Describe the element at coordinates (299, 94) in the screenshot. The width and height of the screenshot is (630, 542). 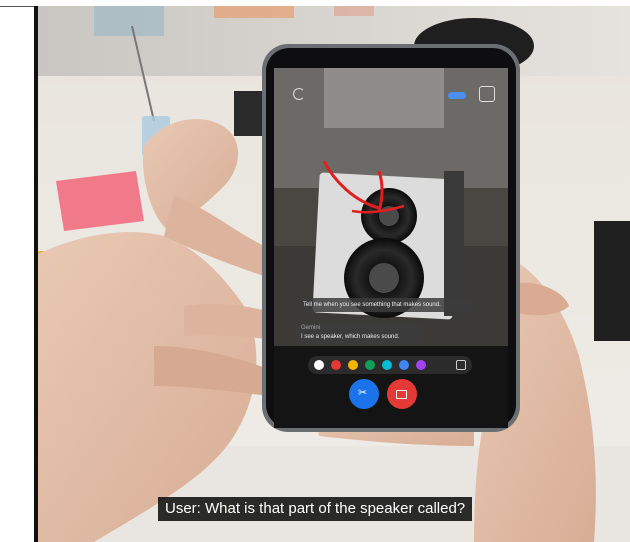
I see `refresh-icon` at that location.